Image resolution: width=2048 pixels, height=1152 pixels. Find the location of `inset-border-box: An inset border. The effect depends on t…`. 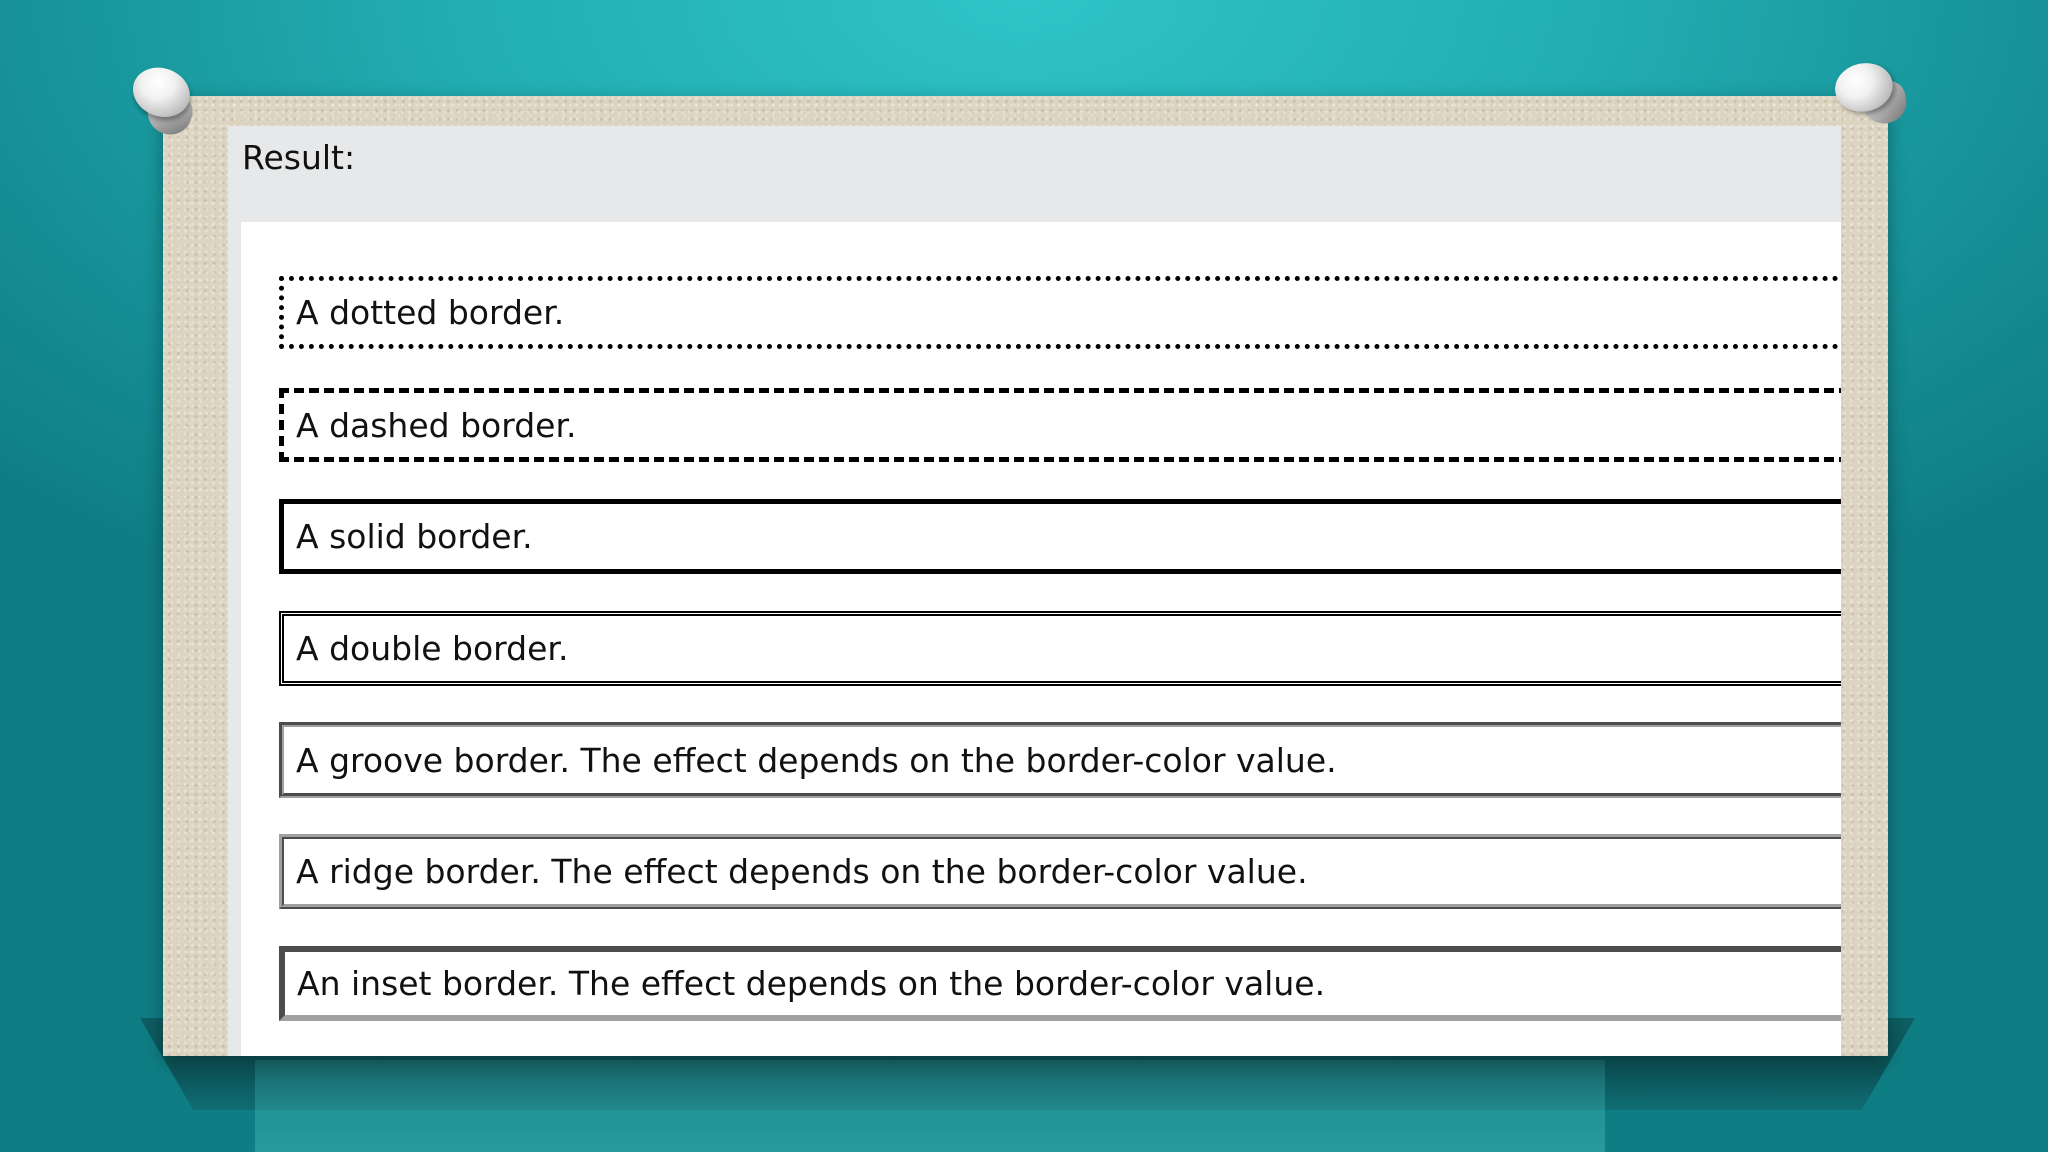

inset-border-box: An inset border. The effect depends on t… is located at coordinates (1060, 983).